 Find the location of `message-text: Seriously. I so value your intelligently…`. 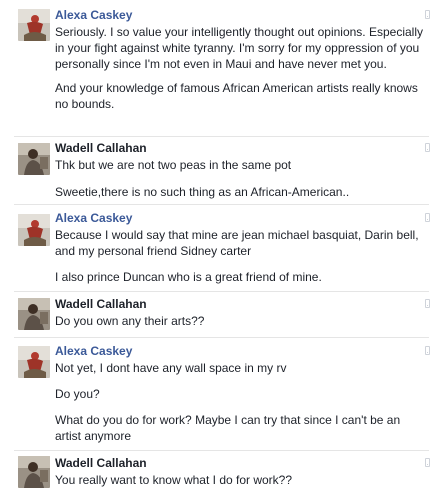

message-text: Seriously. I so value your intelligently… is located at coordinates (239, 48).